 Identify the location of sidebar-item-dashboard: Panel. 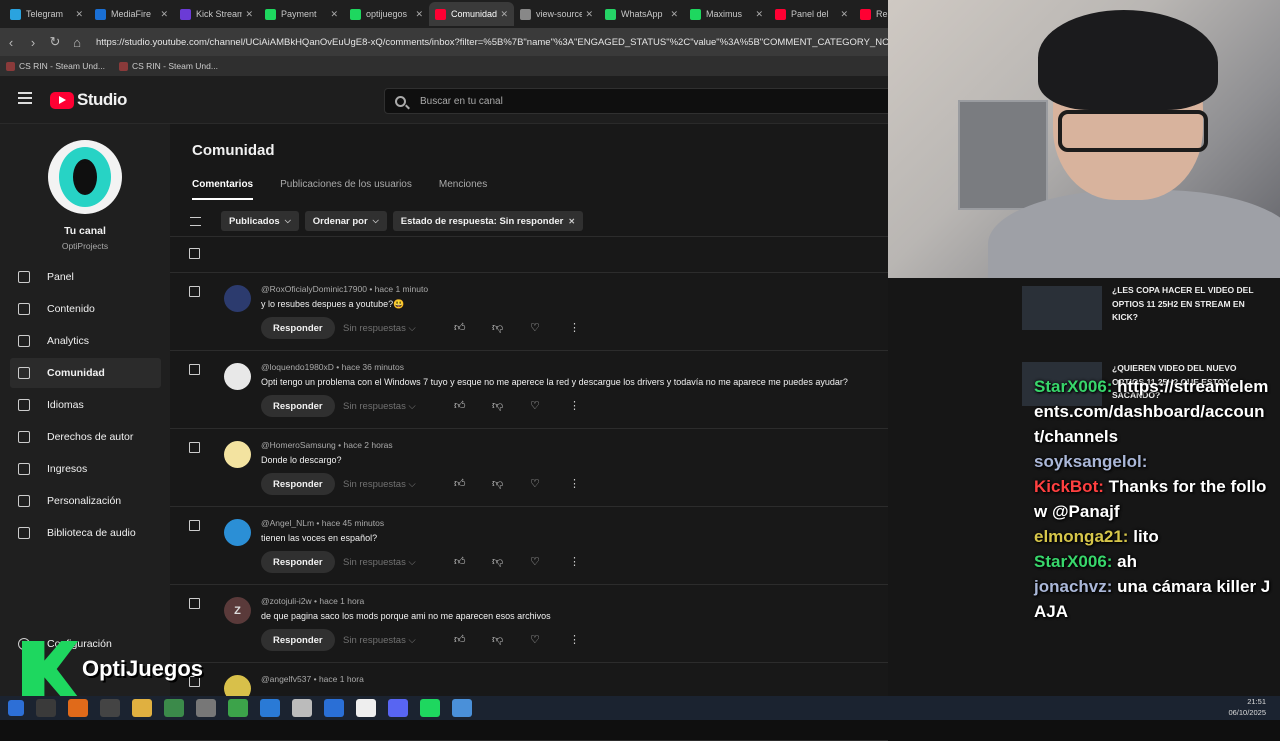
(85, 277).